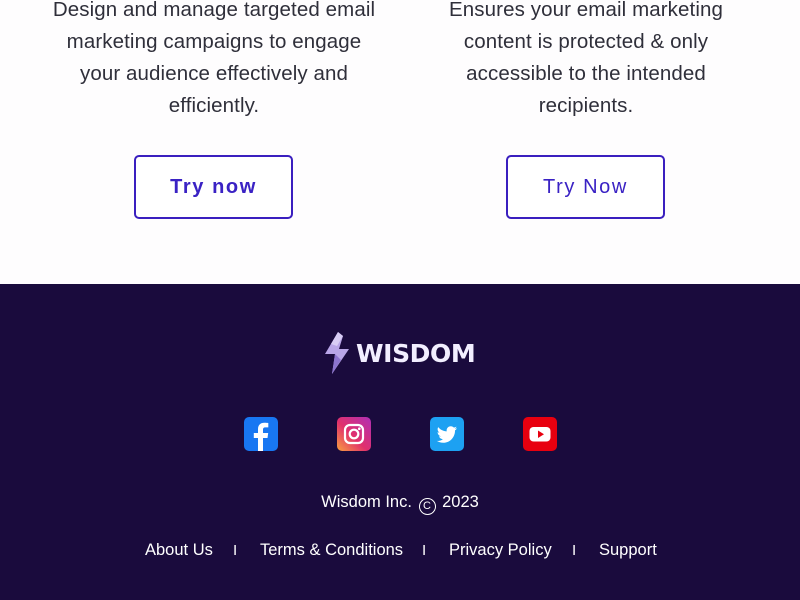 Image resolution: width=800 pixels, height=600 pixels. What do you see at coordinates (586, 10) in the screenshot?
I see `description-line: Ensures your email marketing` at bounding box center [586, 10].